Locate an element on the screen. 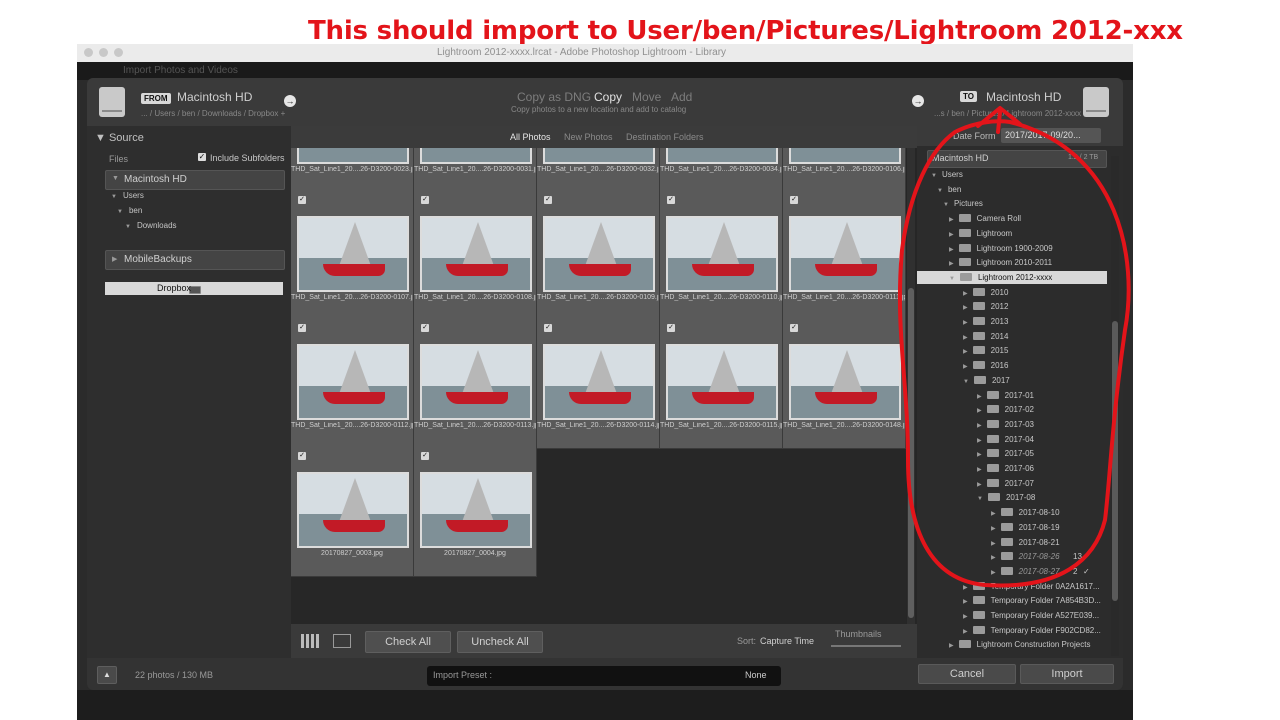 The width and height of the screenshot is (1280, 720). photo-thumbnail-cell: ✓THD_Sat_Line1_20....26-D3200-0023.jpg is located at coordinates (352, 170).